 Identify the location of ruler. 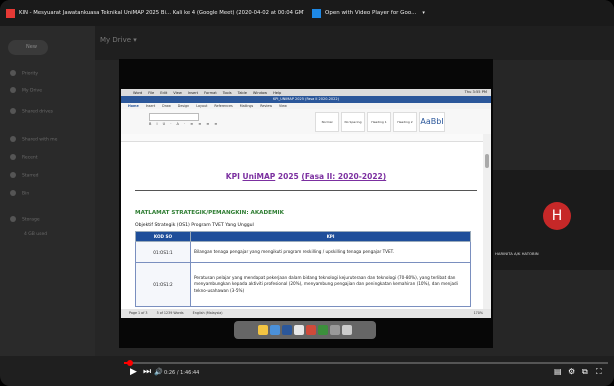
(302, 138).